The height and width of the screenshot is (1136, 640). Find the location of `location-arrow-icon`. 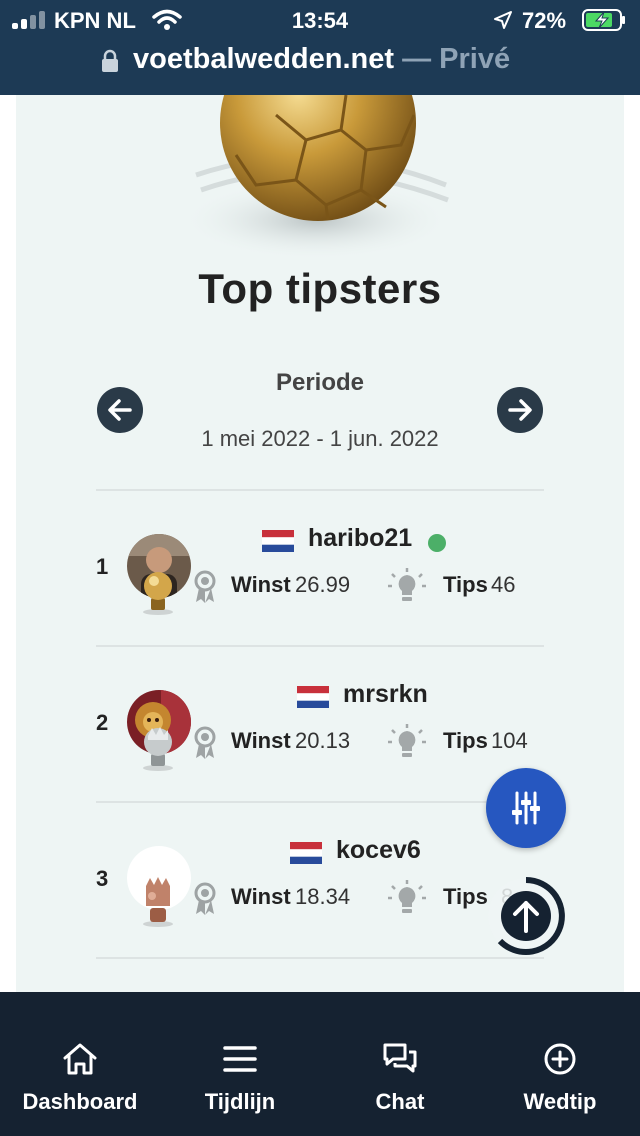

location-arrow-icon is located at coordinates (503, 20).